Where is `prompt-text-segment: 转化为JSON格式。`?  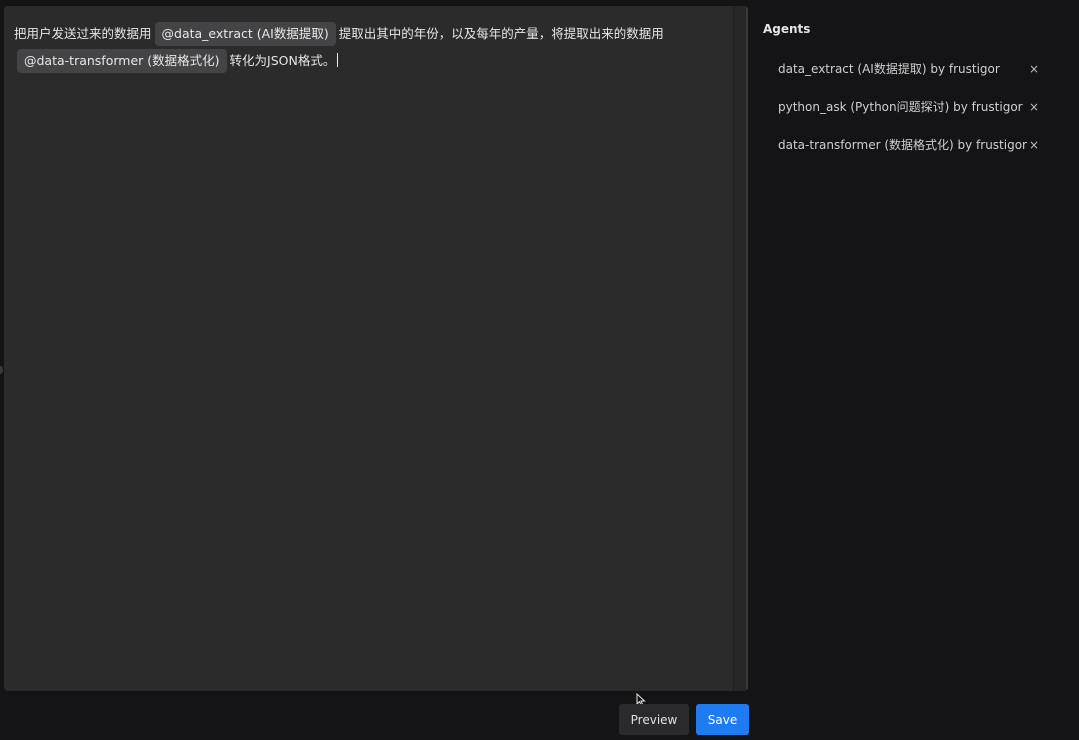 prompt-text-segment: 转化为JSON格式。 is located at coordinates (282, 60).